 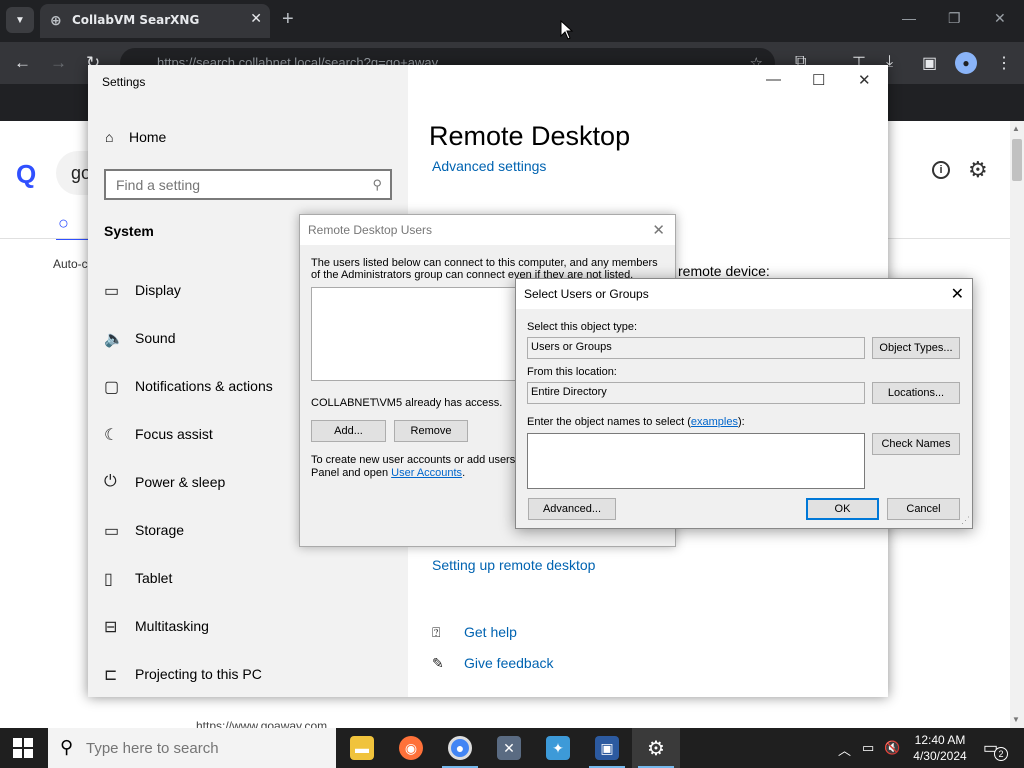 I want to click on advanced-settings-link: Advanced settings, so click(x=489, y=166).